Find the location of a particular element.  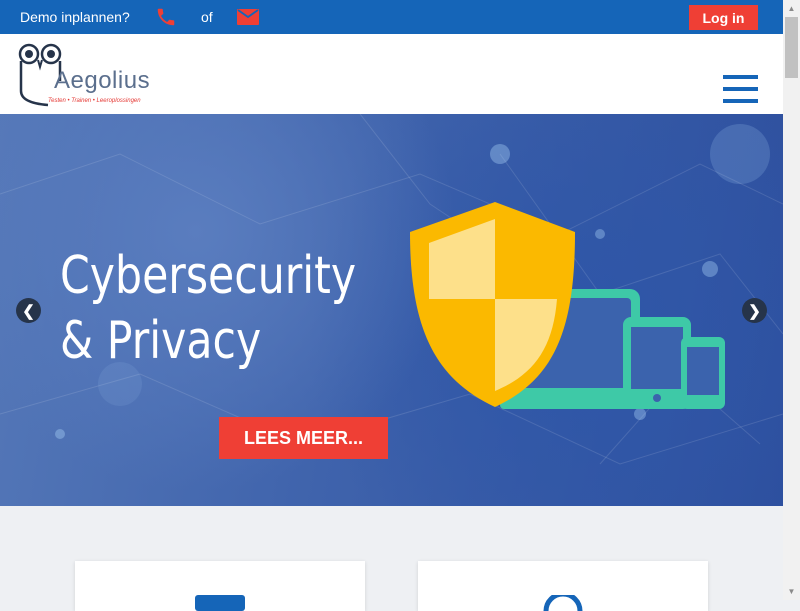

mail-icon is located at coordinates (248, 17).